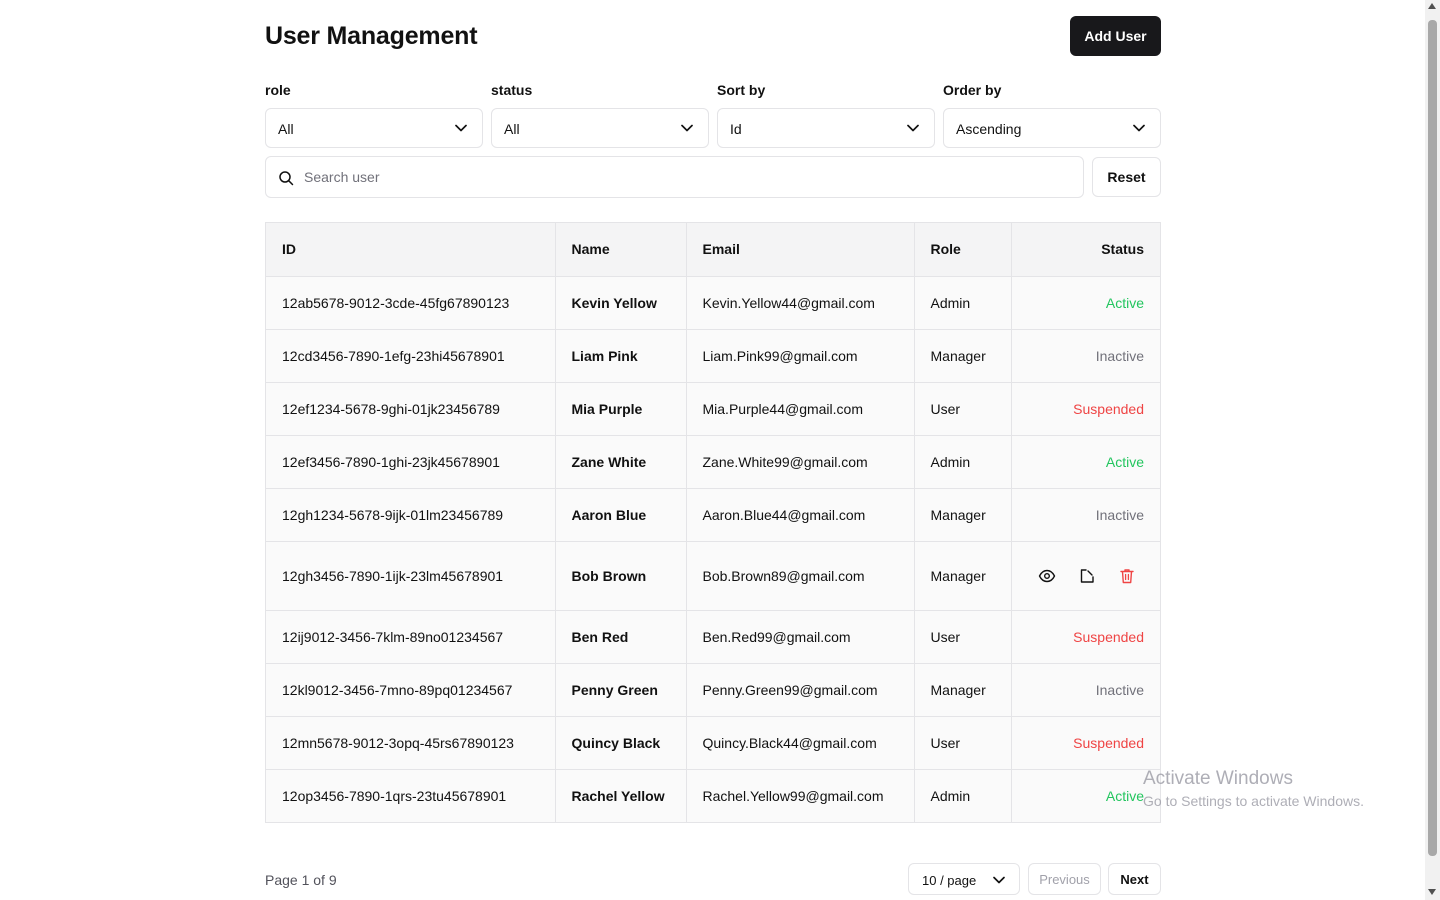 The image size is (1440, 900). I want to click on previous-button: Previous, so click(1064, 879).